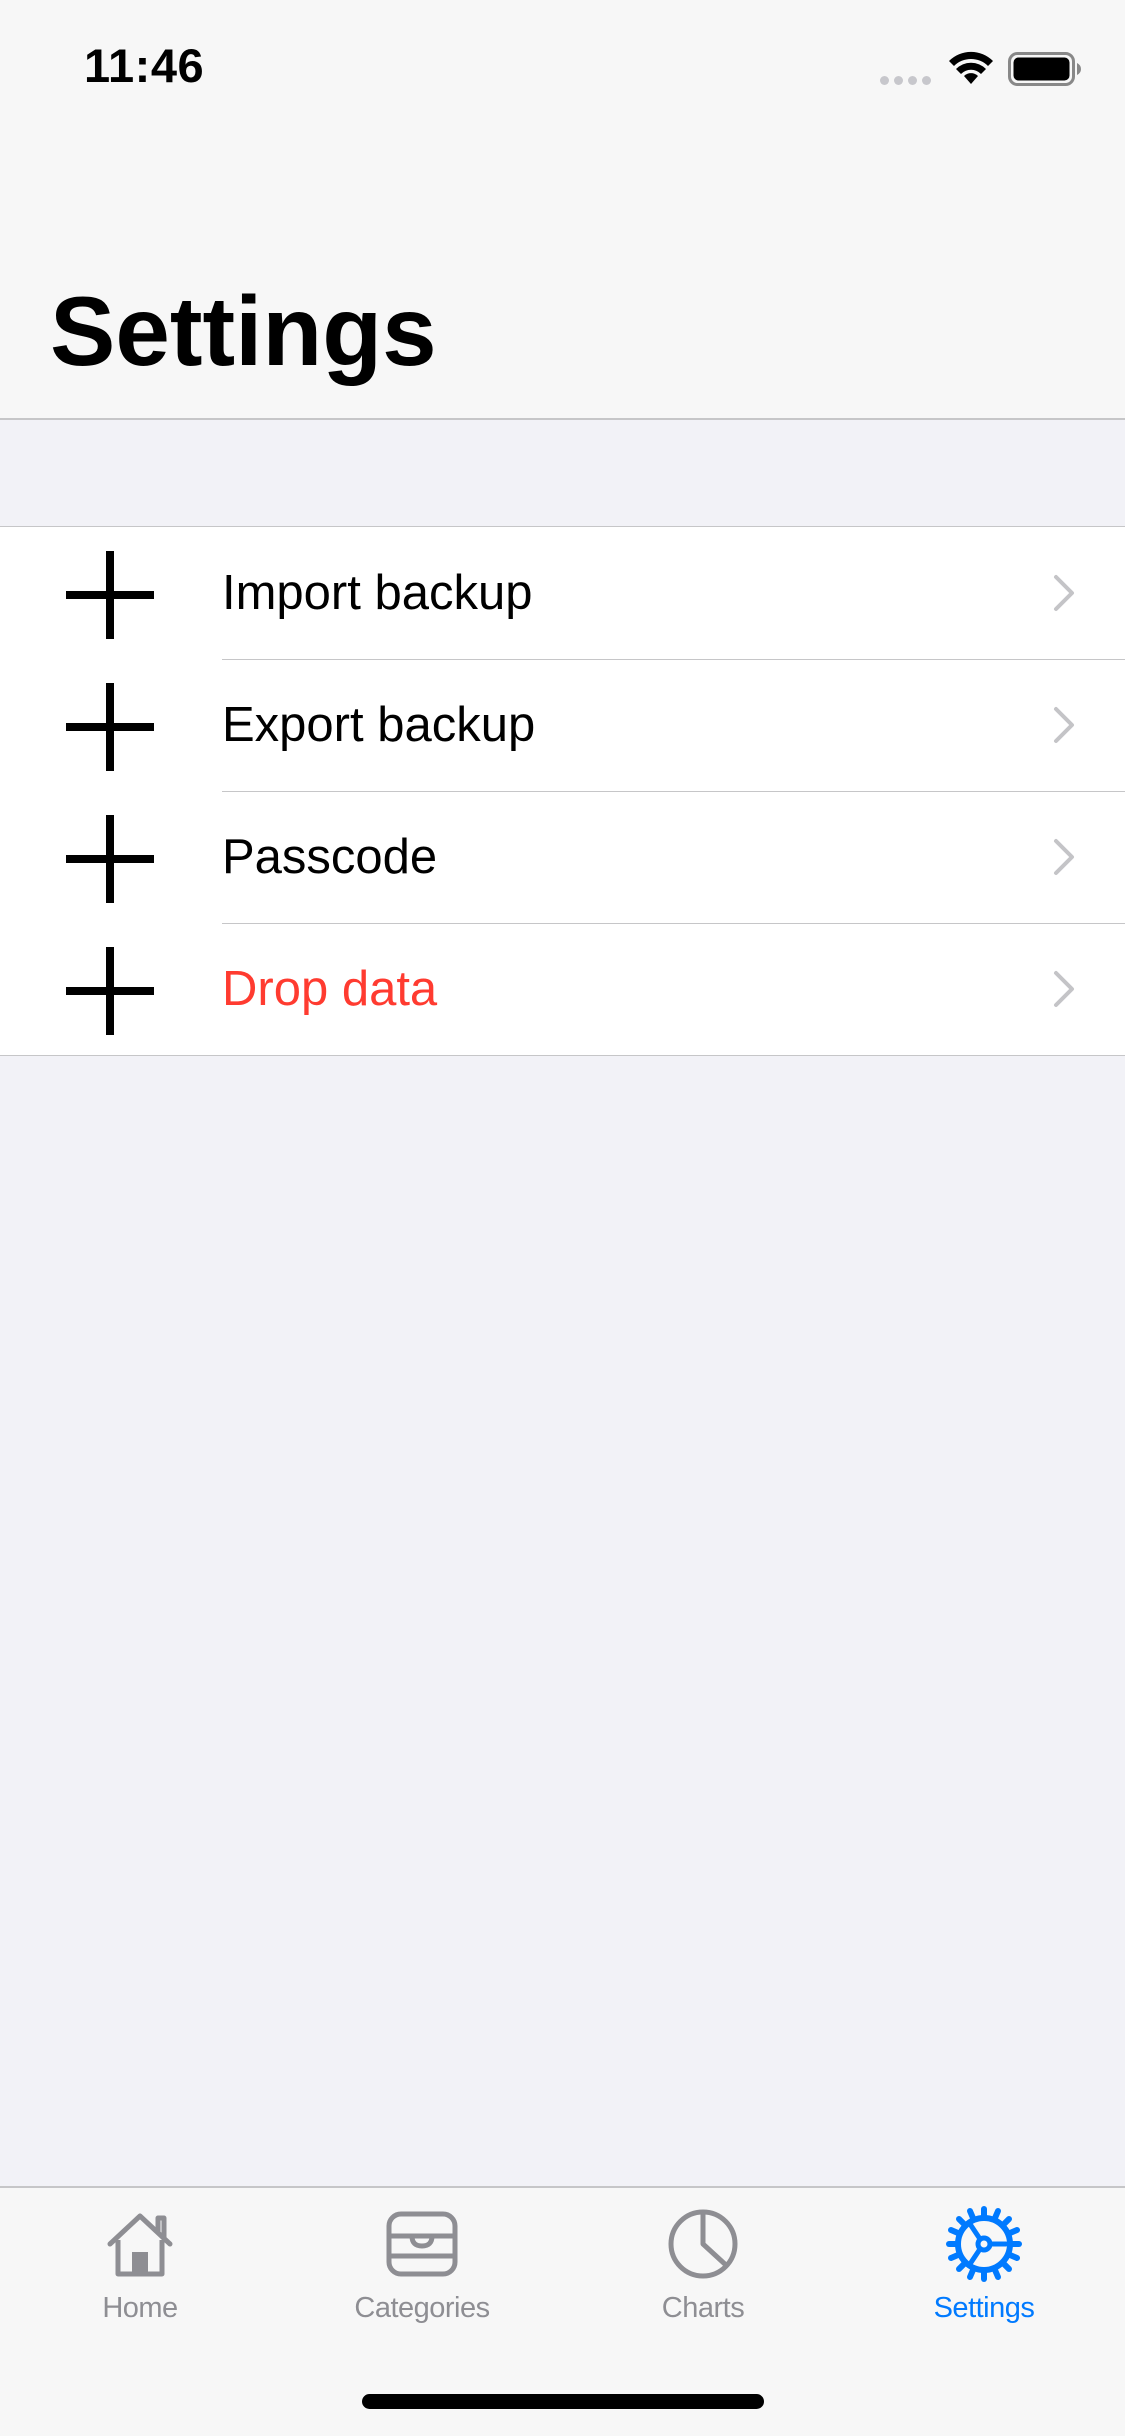  I want to click on tab-label: Charts, so click(703, 2308).